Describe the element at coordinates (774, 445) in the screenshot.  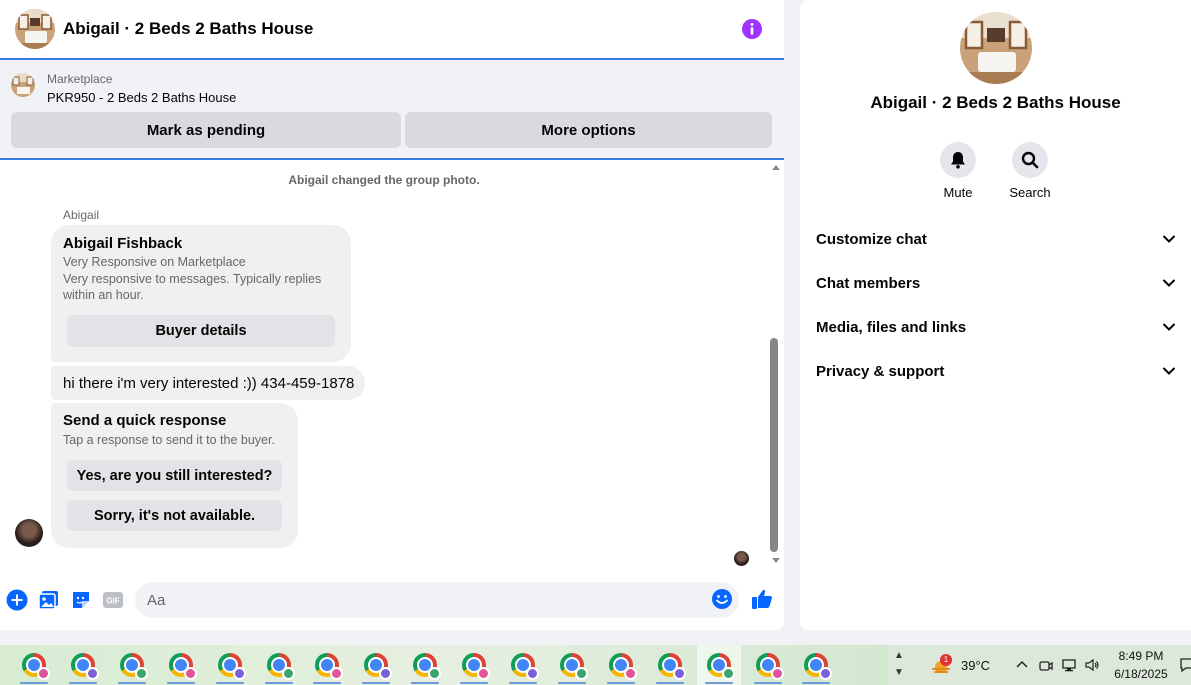
I see `scroll-thumb` at that location.